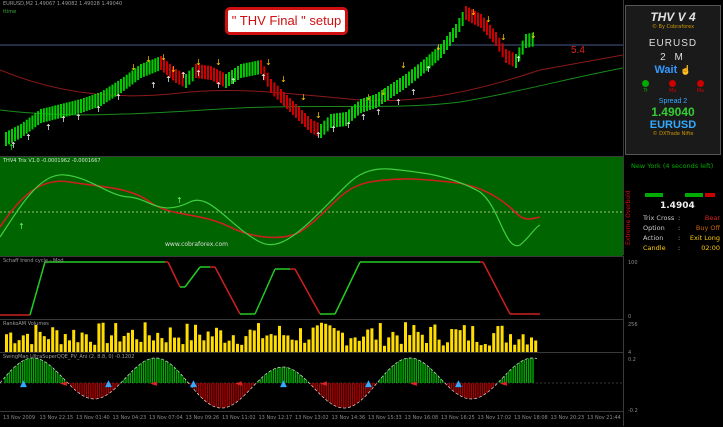 The image size is (723, 427). I want to click on new-york-timer: New York (4 seconds left), so click(672, 166).